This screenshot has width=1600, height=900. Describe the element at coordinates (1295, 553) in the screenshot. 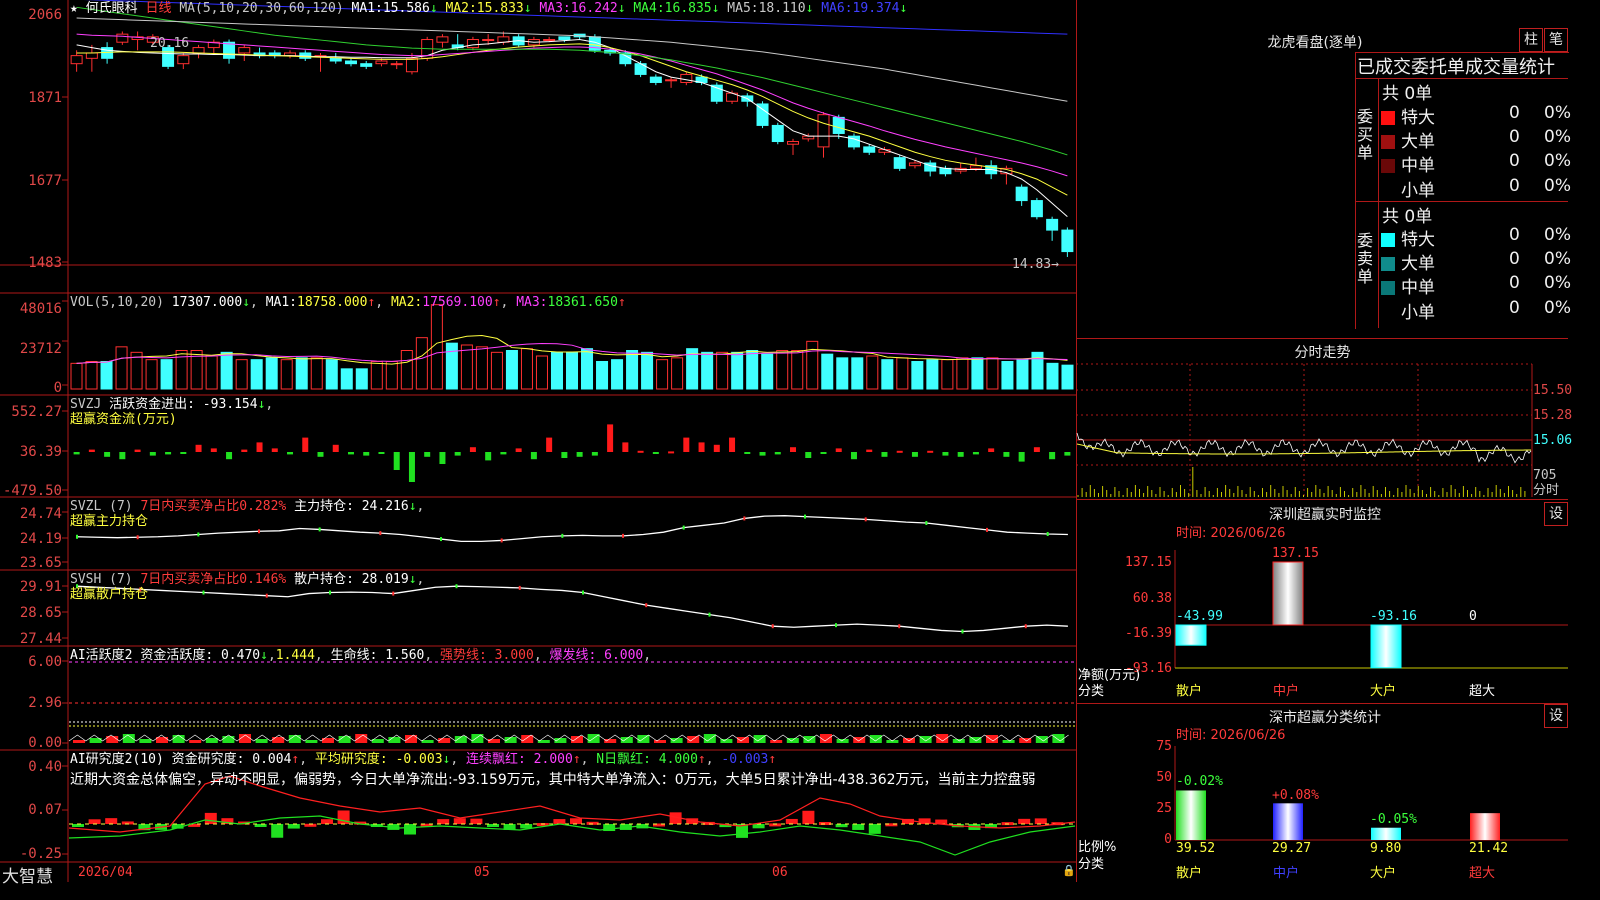

I see `sz-bar-value: 137.15` at that location.